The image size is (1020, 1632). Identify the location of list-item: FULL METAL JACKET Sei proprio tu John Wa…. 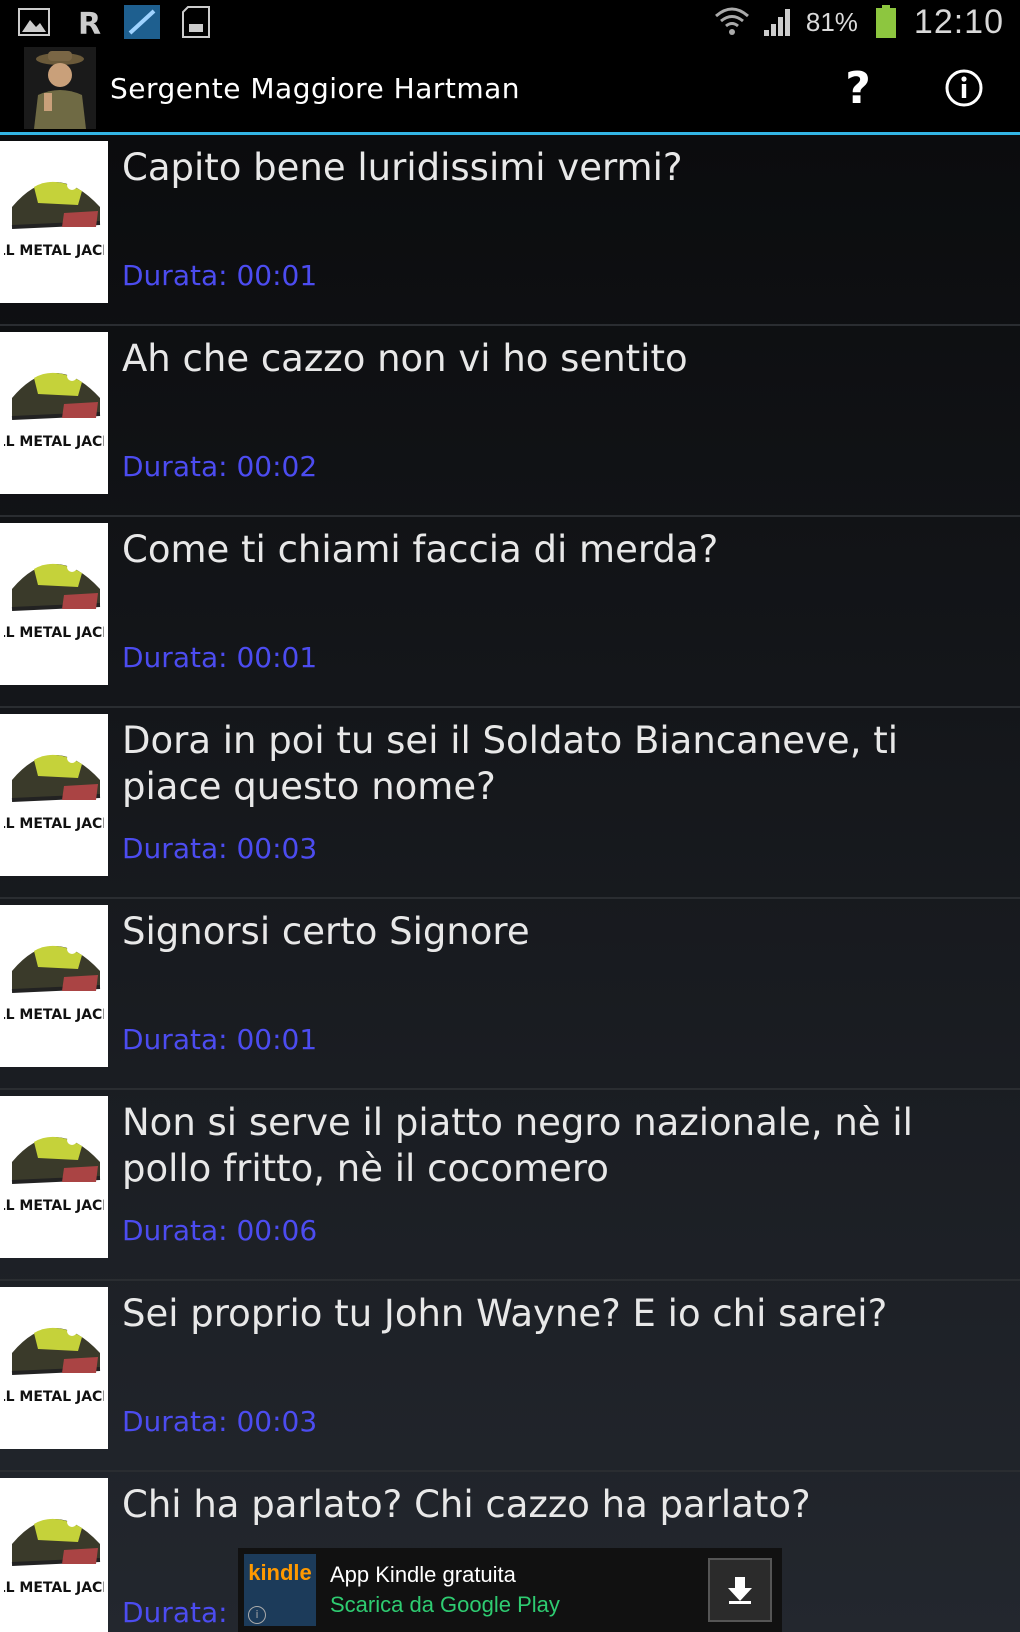
(510, 1376).